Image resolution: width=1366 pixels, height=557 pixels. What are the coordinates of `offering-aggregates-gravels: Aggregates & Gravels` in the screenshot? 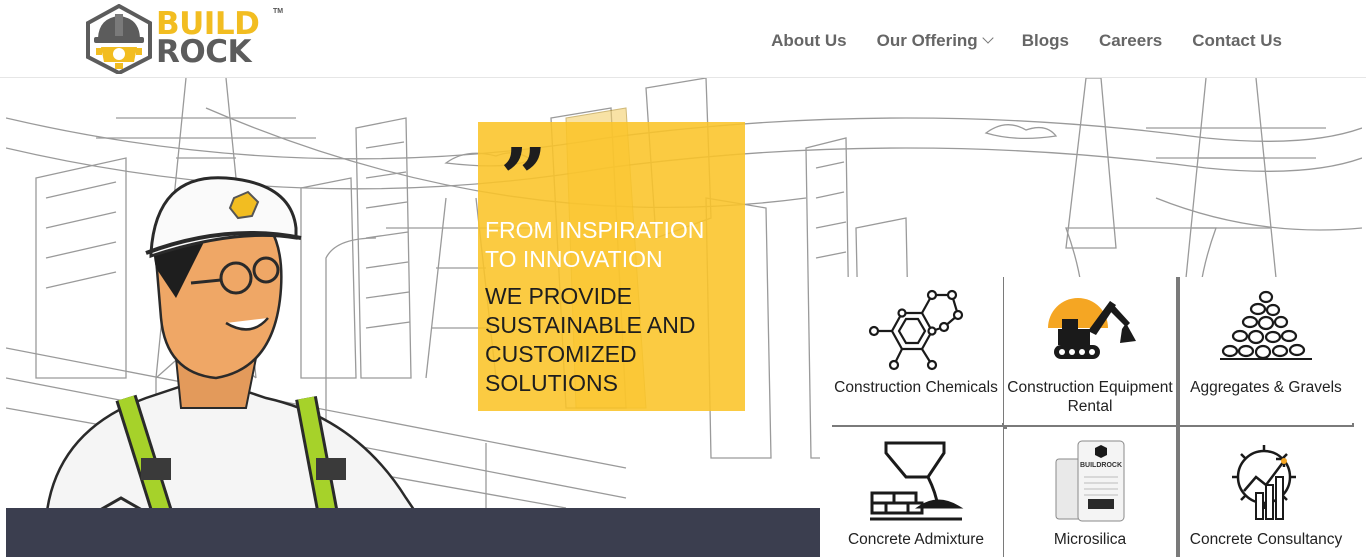 It's located at (1266, 351).